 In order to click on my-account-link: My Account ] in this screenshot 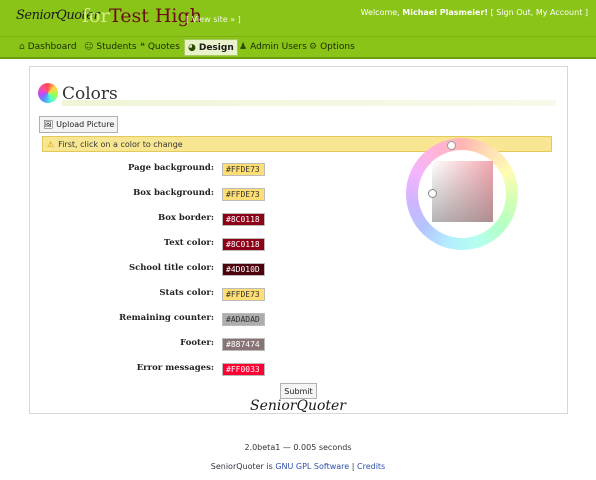, I will do `click(562, 12)`.